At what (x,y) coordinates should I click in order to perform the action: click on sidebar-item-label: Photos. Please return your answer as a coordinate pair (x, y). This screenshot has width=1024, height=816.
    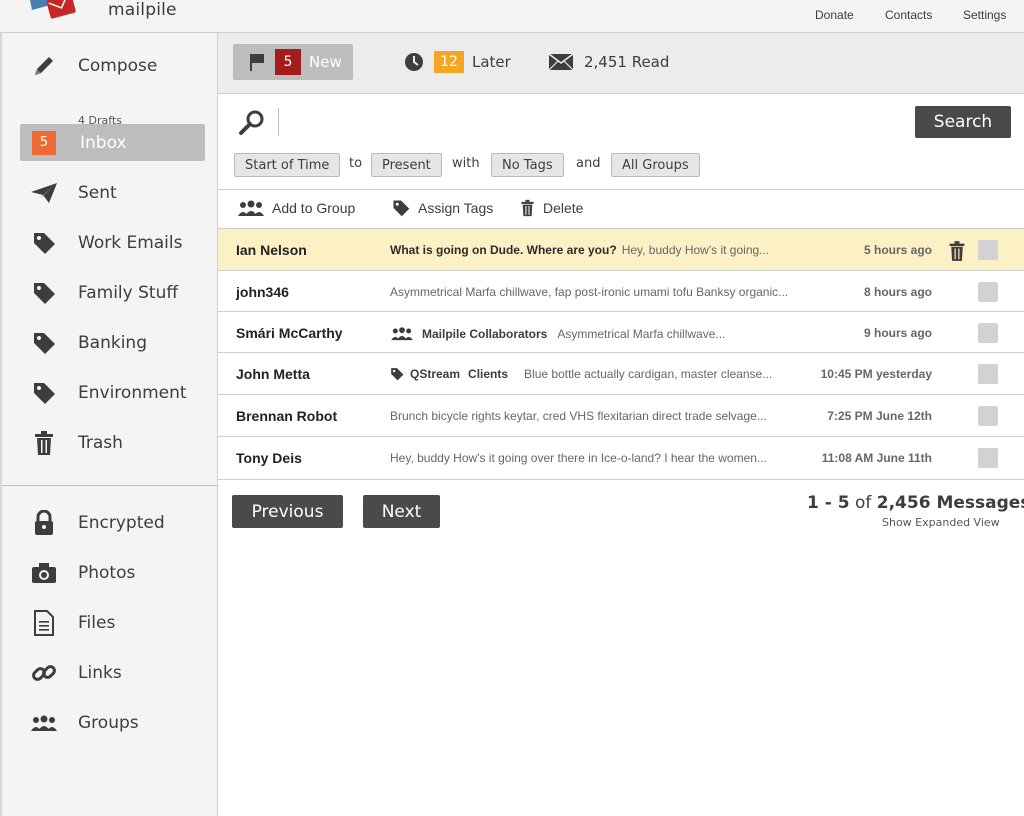
    Looking at the image, I should click on (107, 572).